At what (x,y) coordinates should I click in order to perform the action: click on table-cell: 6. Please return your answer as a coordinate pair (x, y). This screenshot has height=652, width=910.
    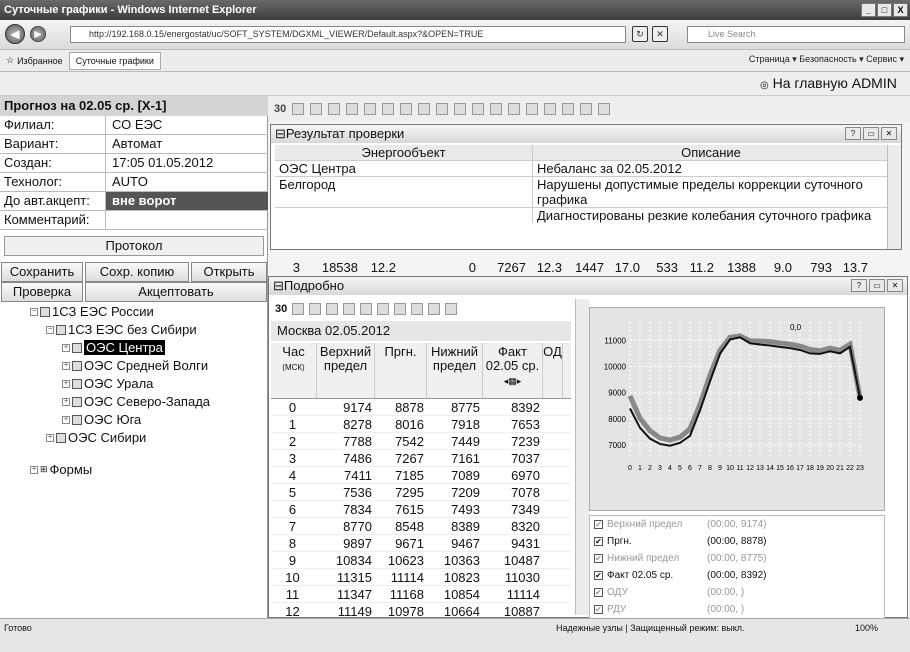
    Looking at the image, I should click on (294, 509).